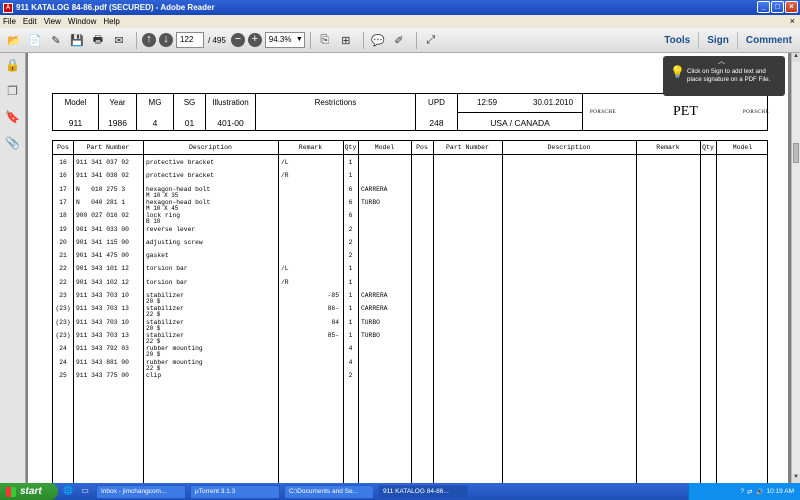 This screenshot has height=500, width=800. What do you see at coordinates (780, 491) in the screenshot?
I see `clock: 10:19 AM` at bounding box center [780, 491].